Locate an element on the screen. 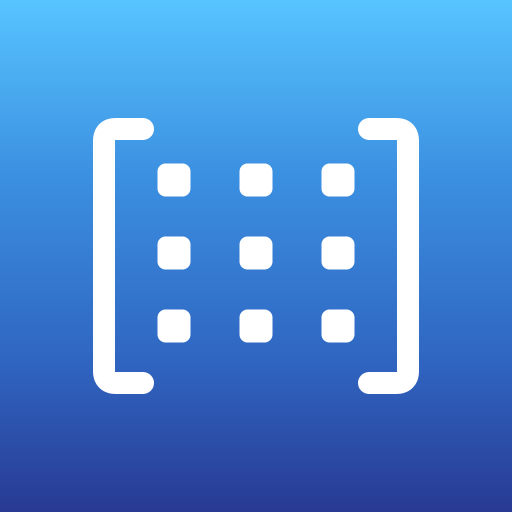 This screenshot has width=512, height=512. right-bracket-icon is located at coordinates (388, 256).